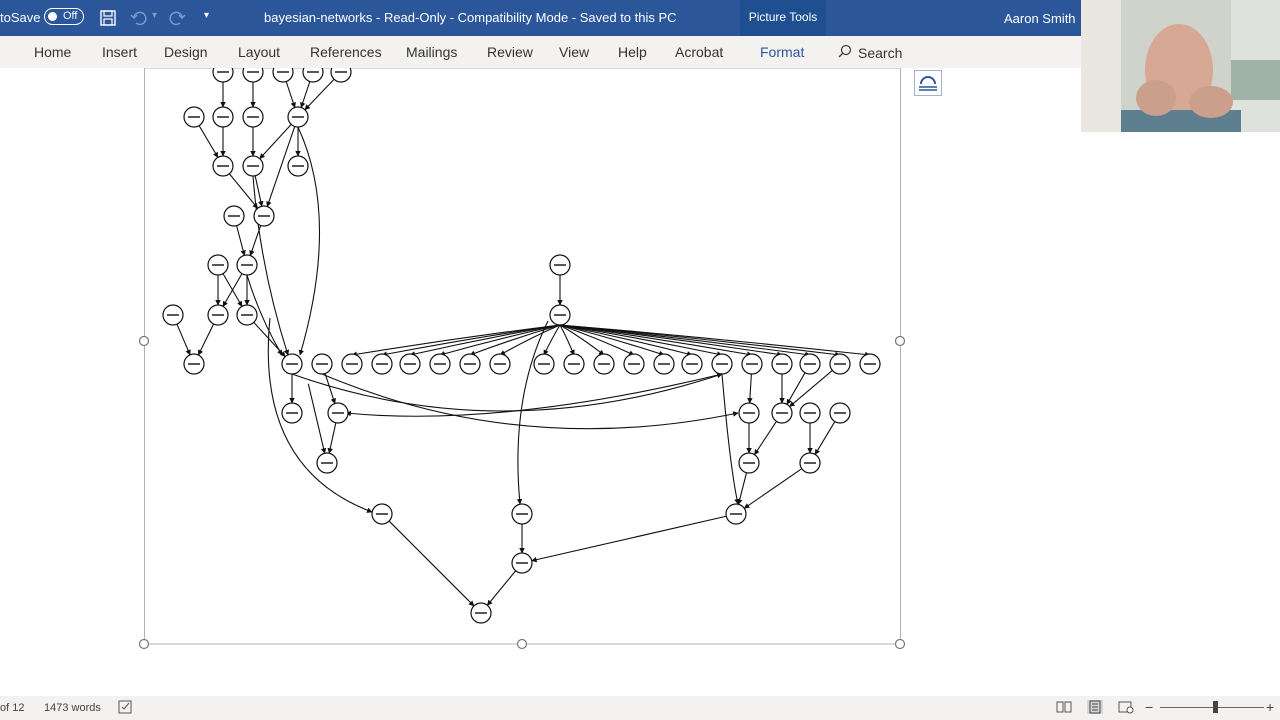  What do you see at coordinates (900, 341) in the screenshot?
I see `resize-handle-right` at bounding box center [900, 341].